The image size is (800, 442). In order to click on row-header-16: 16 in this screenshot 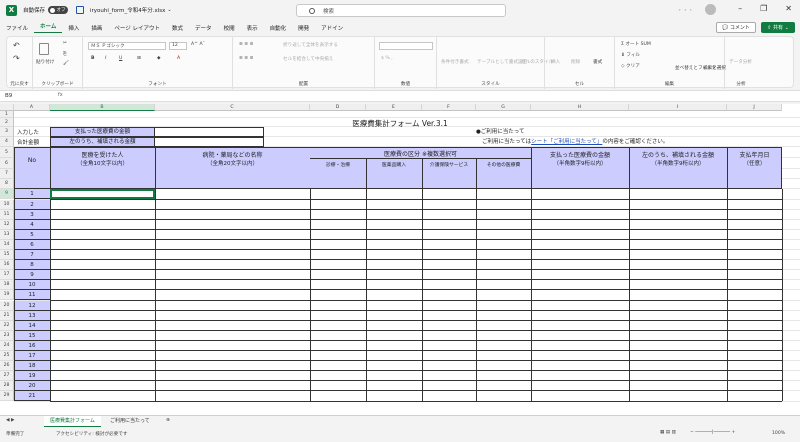, I will do `click(7, 265)`.